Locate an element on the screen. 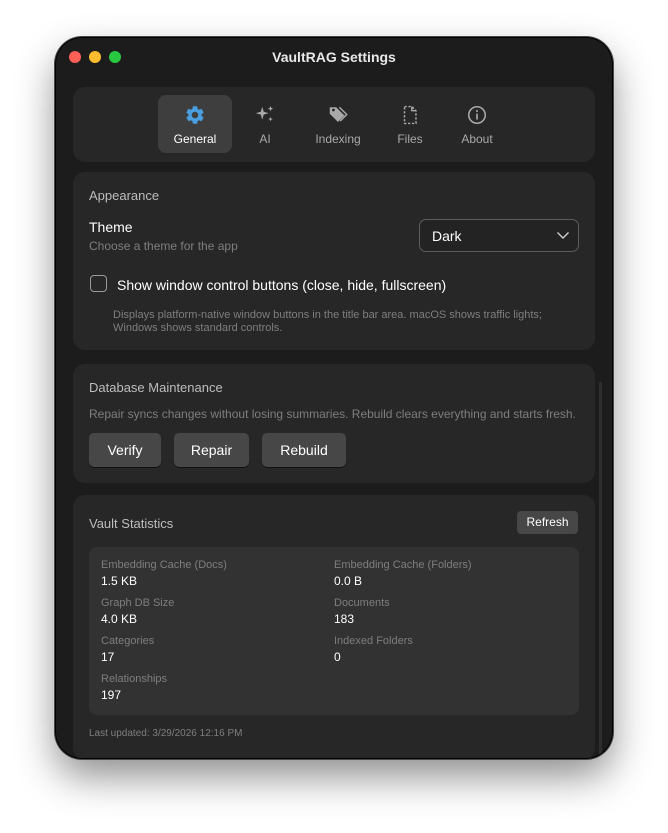 The width and height of the screenshot is (668, 833). theme-description: Choose a theme for the app is located at coordinates (163, 246).